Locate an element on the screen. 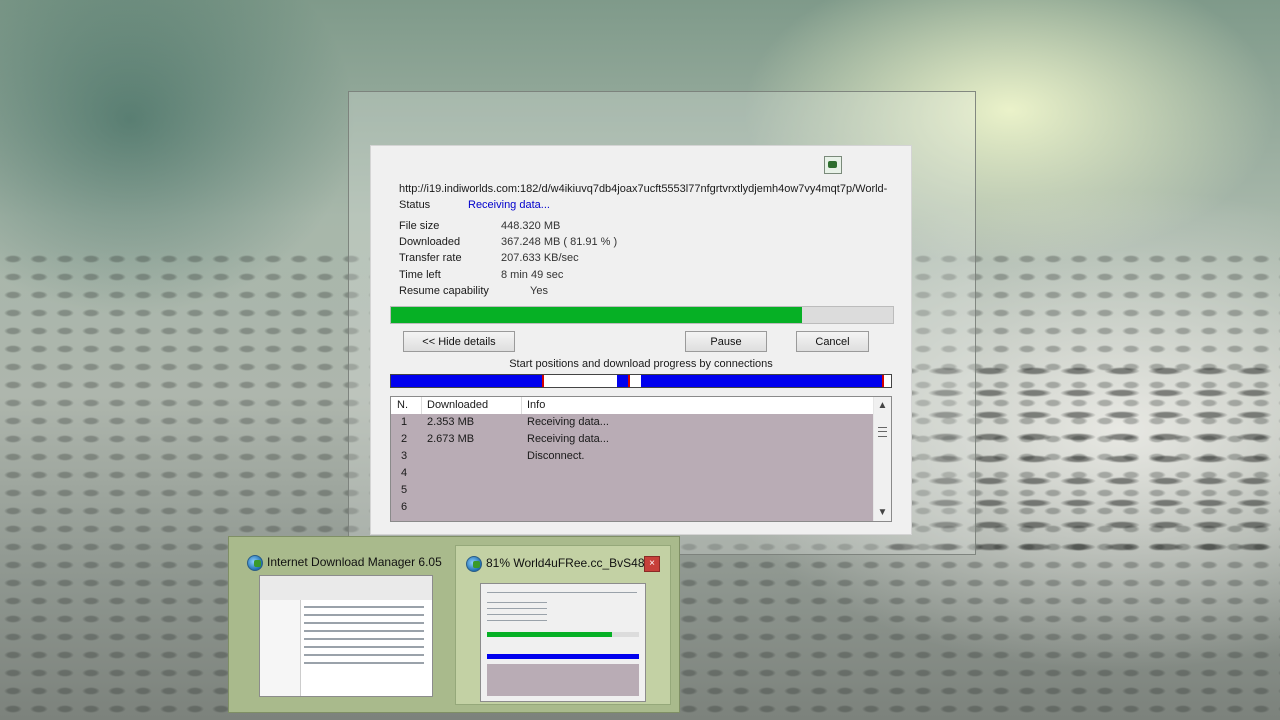 This screenshot has width=1280, height=720. scroll-down-icon: ▼ is located at coordinates (882, 512).